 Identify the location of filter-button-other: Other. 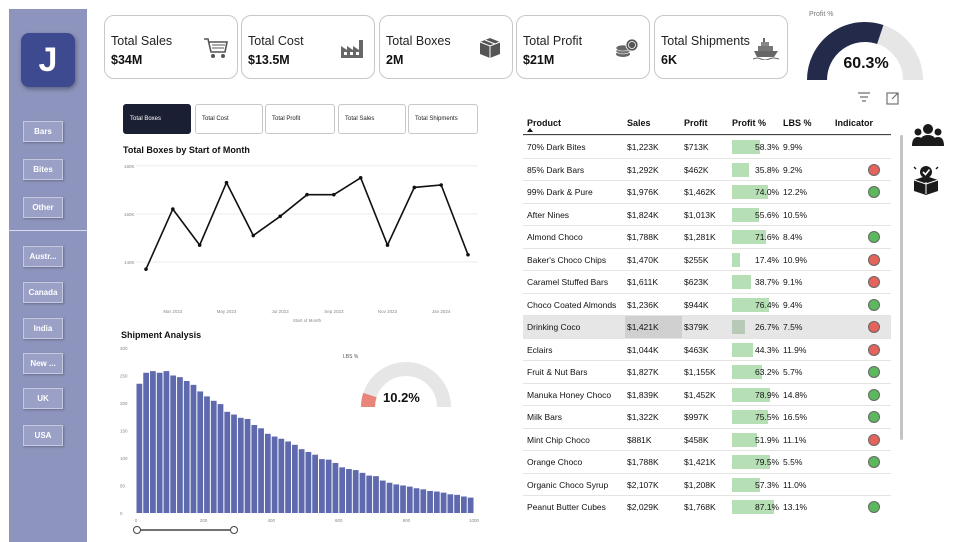
(43, 207).